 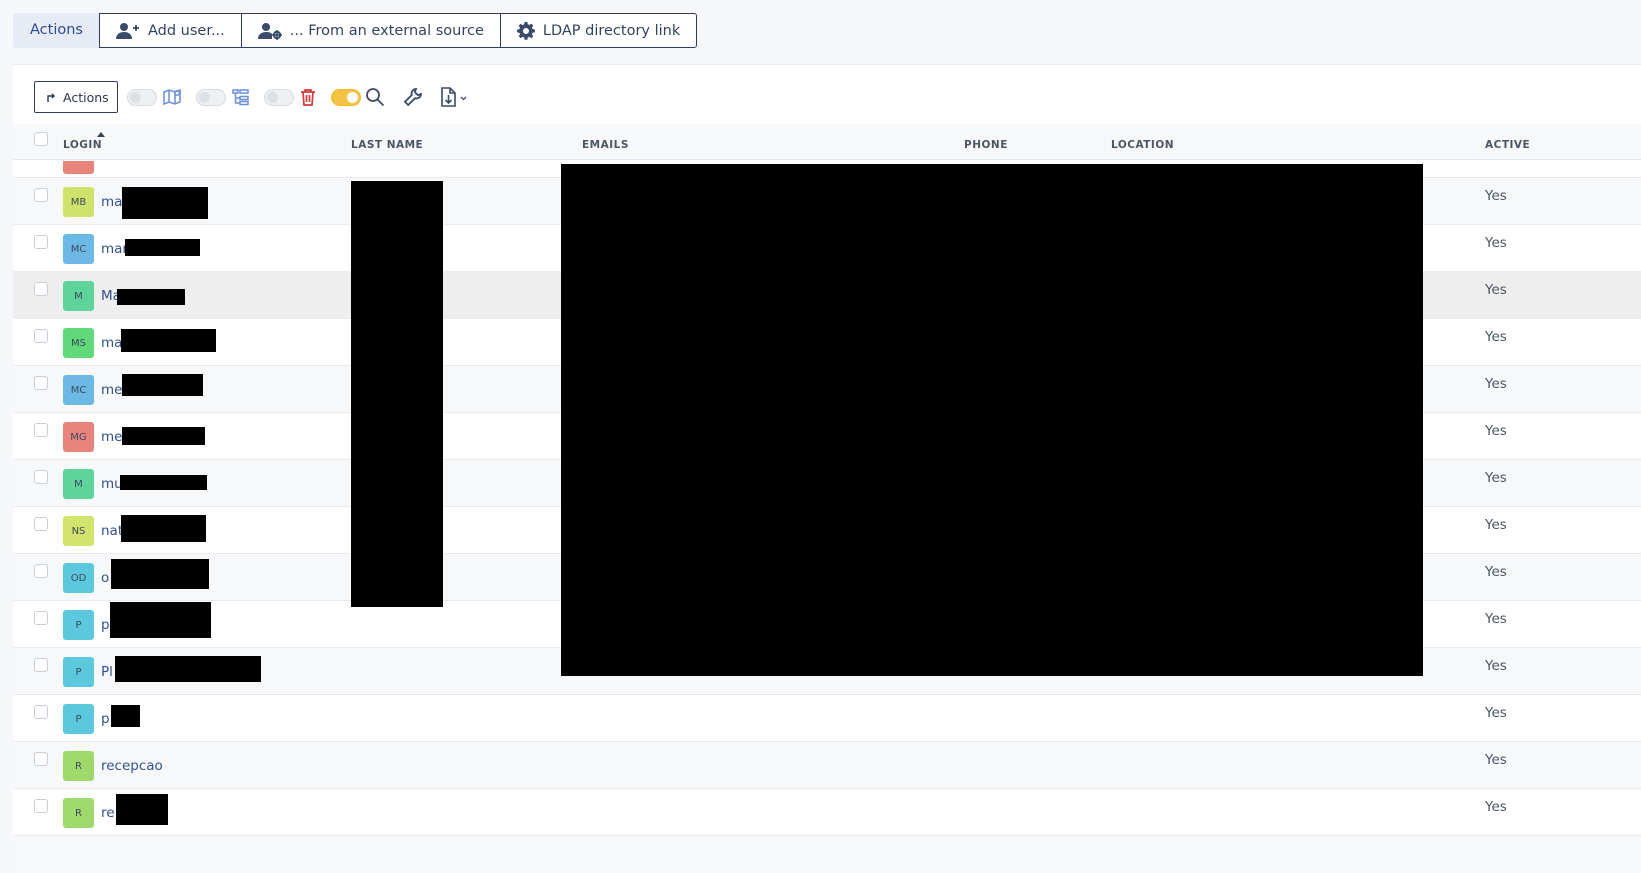 What do you see at coordinates (986, 145) in the screenshot?
I see `column-phone: PHONE` at bounding box center [986, 145].